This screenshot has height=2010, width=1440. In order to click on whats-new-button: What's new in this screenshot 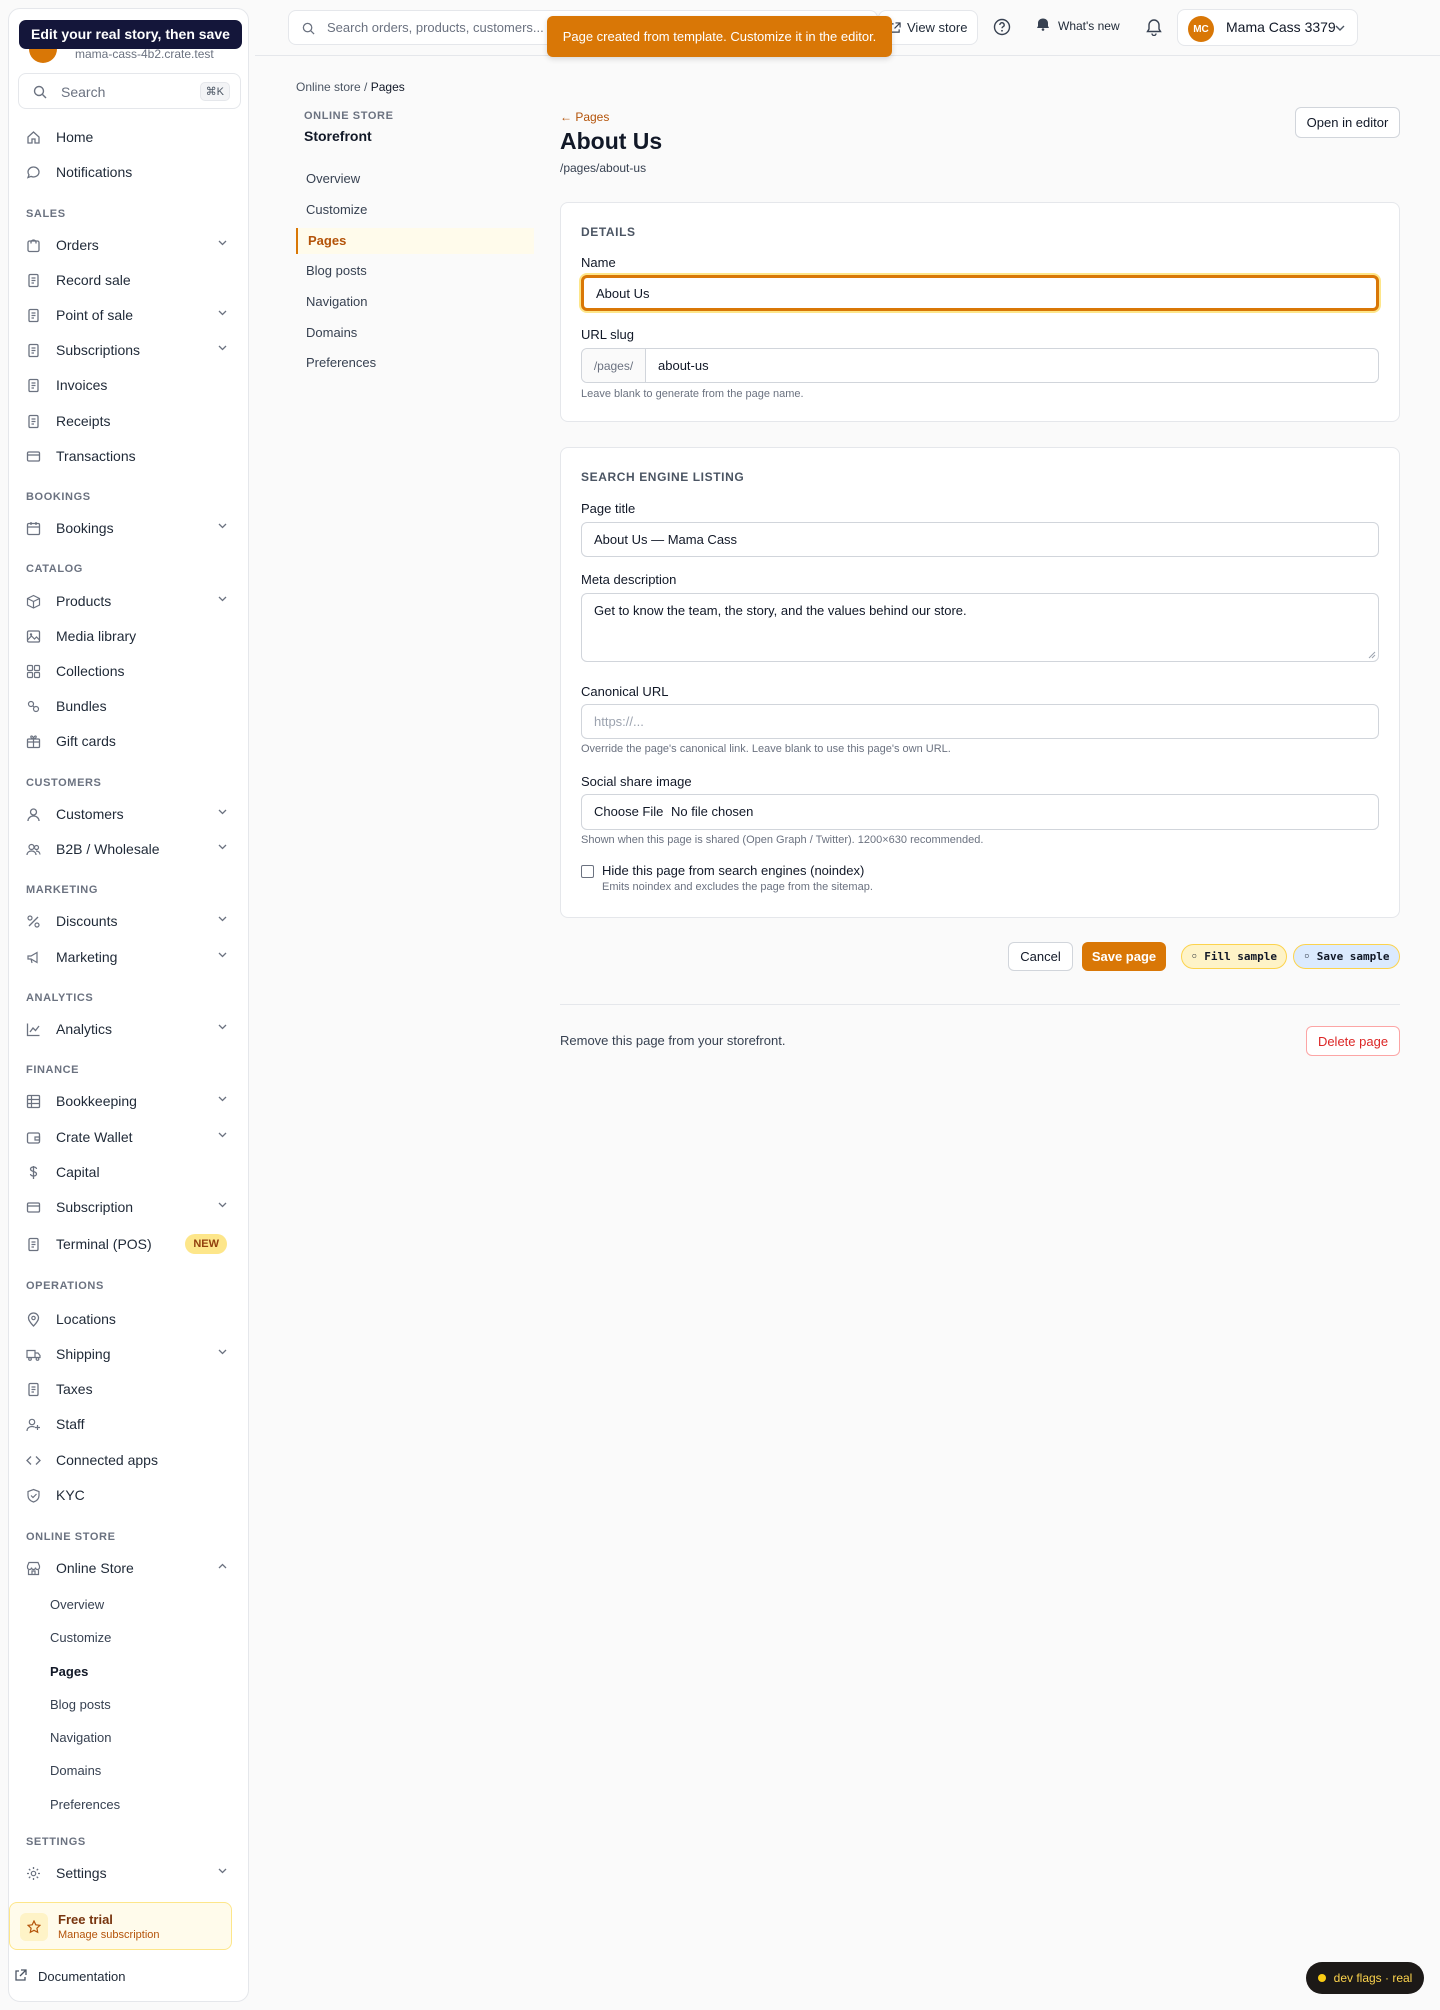, I will do `click(1078, 25)`.